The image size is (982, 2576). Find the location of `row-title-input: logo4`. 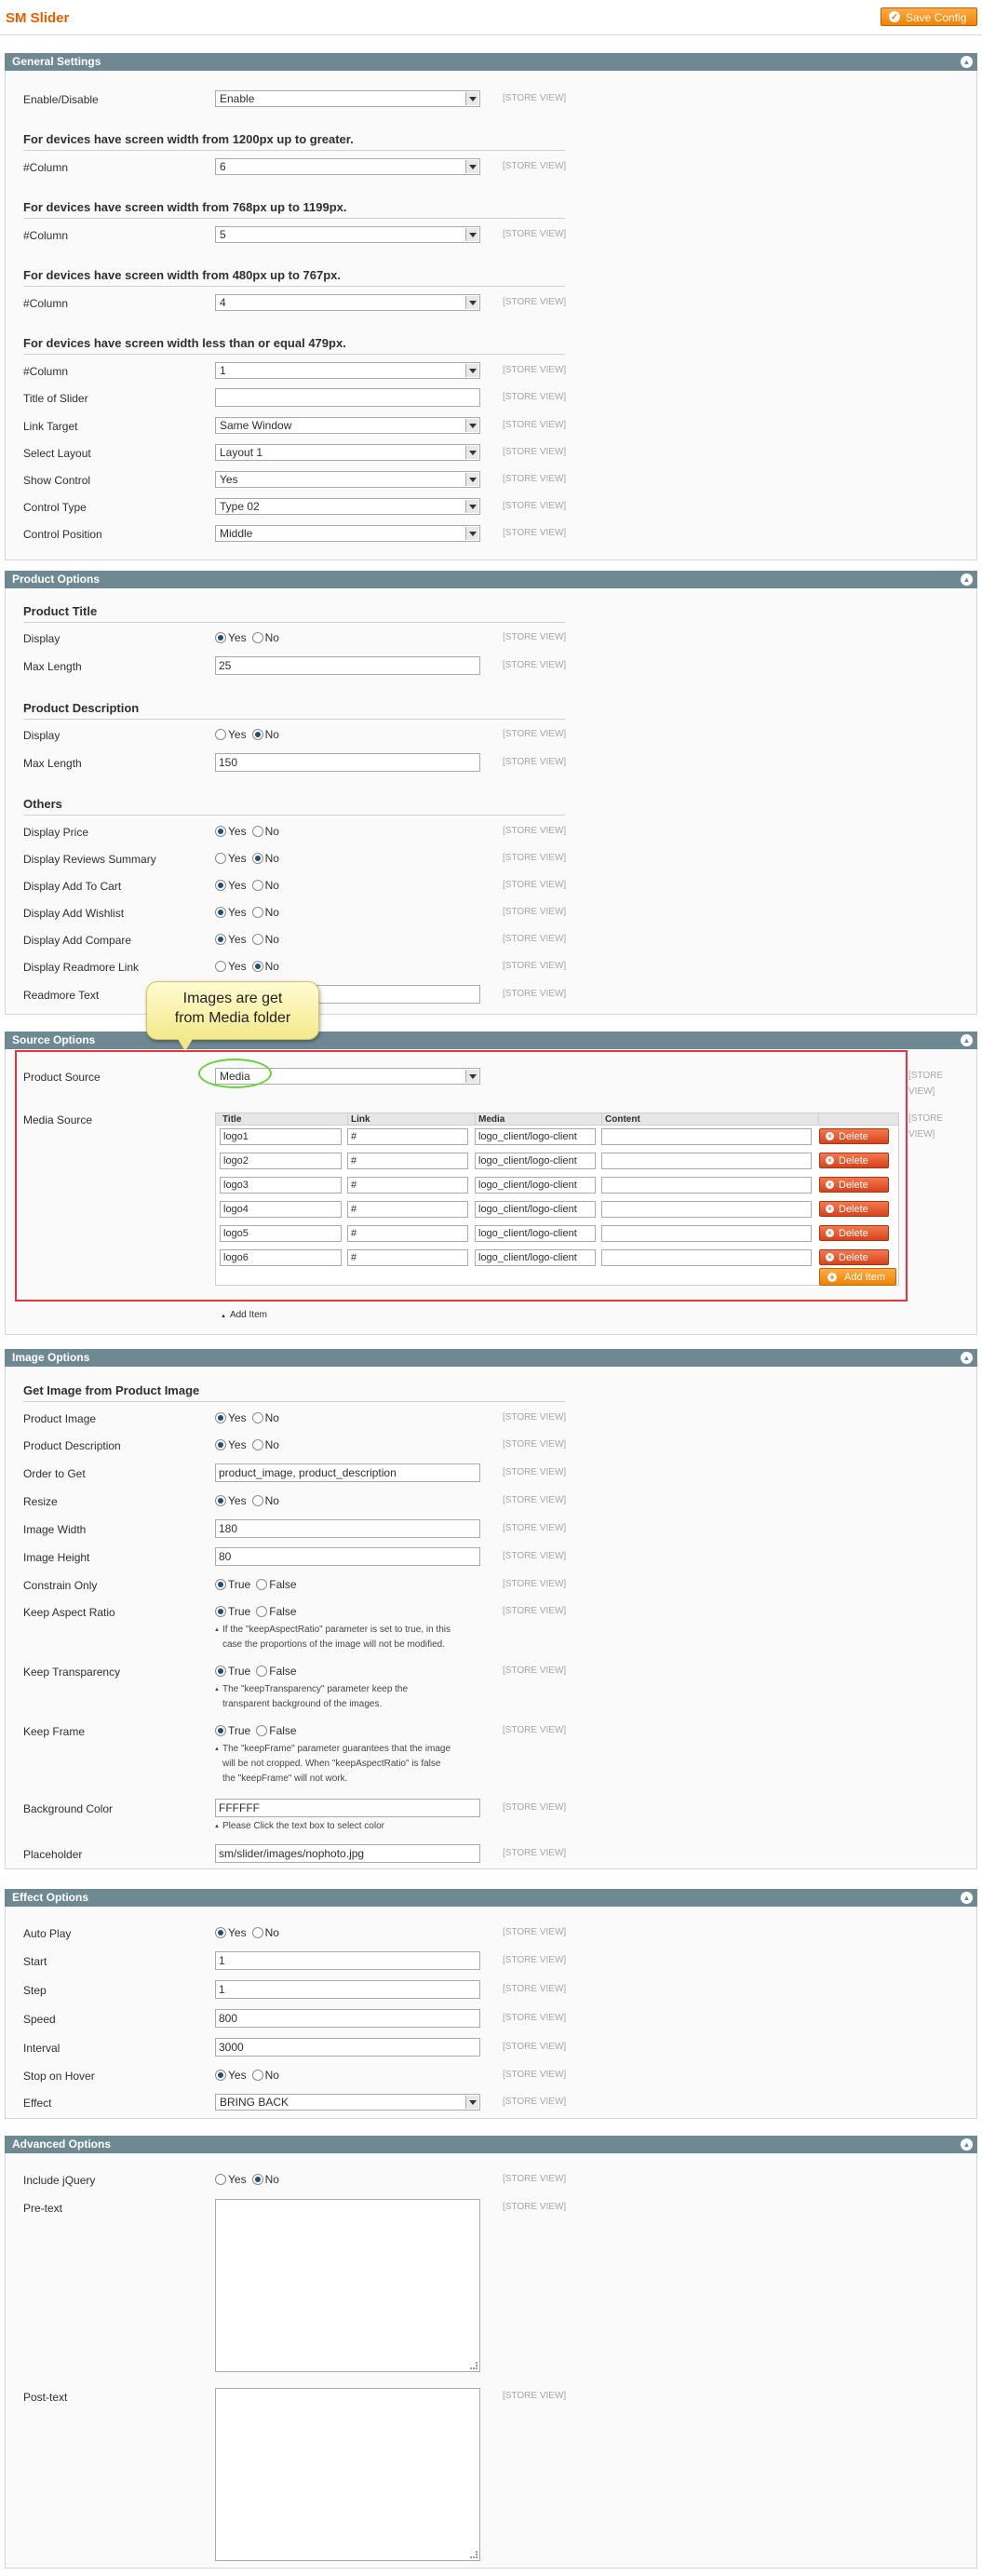

row-title-input: logo4 is located at coordinates (281, 1209).